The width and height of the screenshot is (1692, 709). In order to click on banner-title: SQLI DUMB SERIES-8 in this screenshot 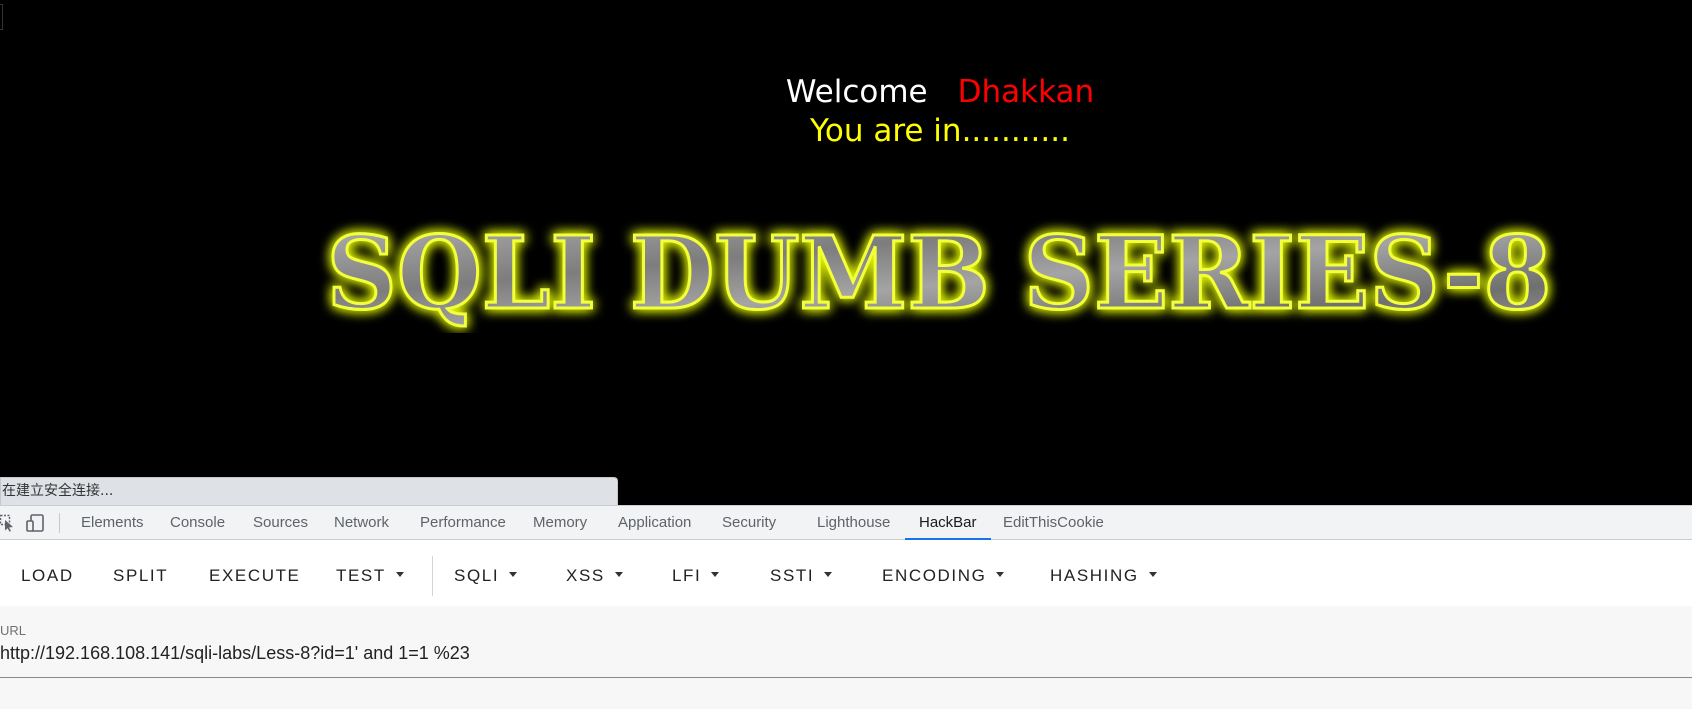, I will do `click(939, 275)`.